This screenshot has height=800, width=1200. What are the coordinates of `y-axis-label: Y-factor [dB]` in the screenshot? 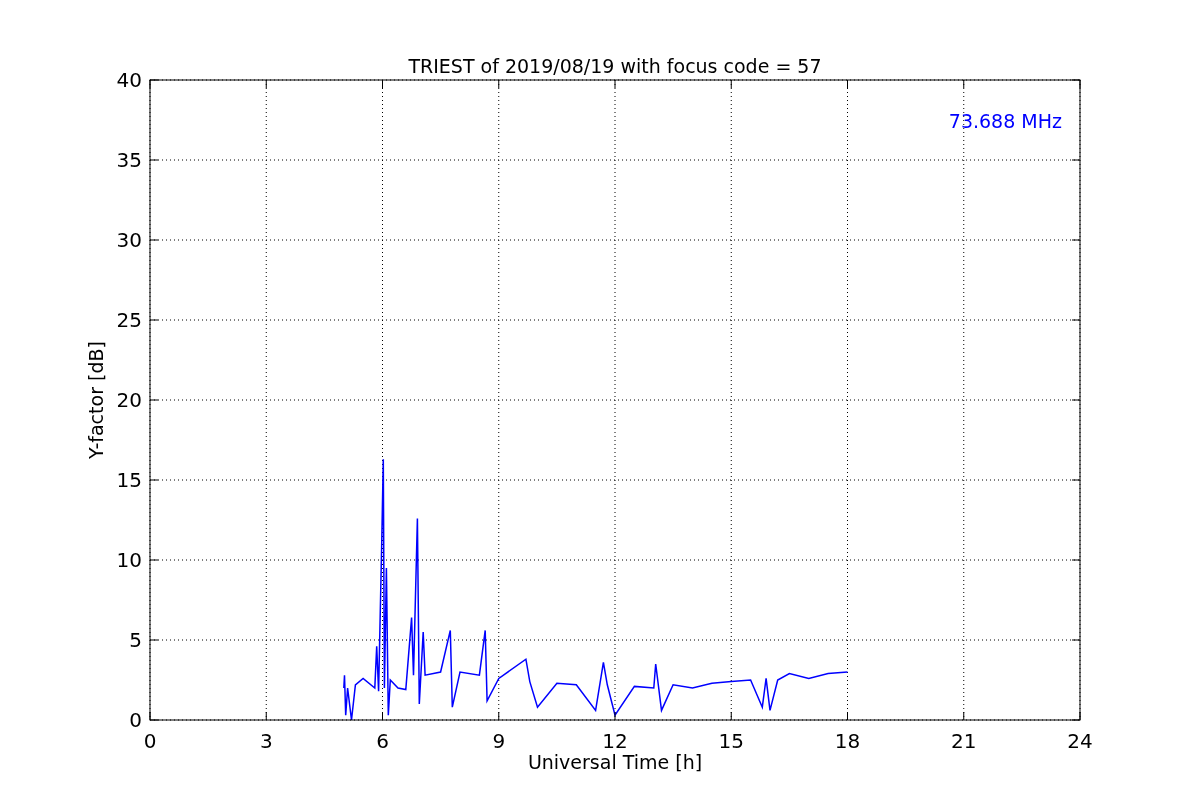 It's located at (96, 400).